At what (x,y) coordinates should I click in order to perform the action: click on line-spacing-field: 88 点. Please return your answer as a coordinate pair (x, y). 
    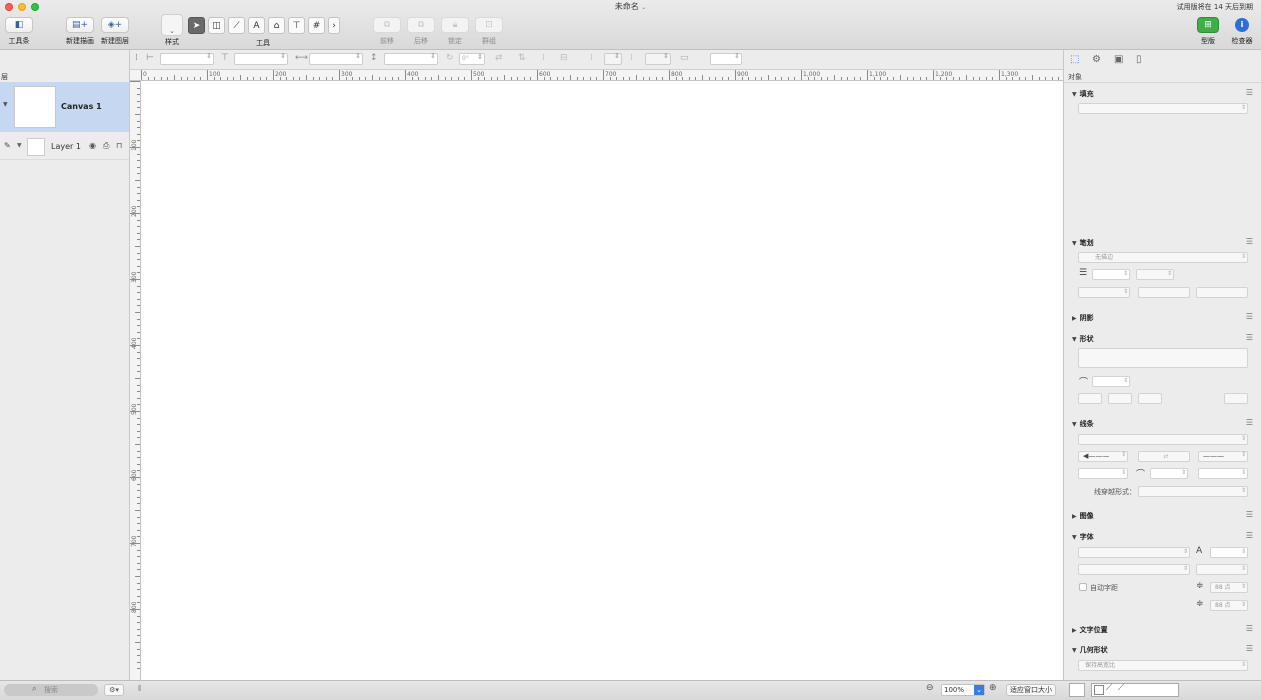
    Looking at the image, I should click on (1229, 605).